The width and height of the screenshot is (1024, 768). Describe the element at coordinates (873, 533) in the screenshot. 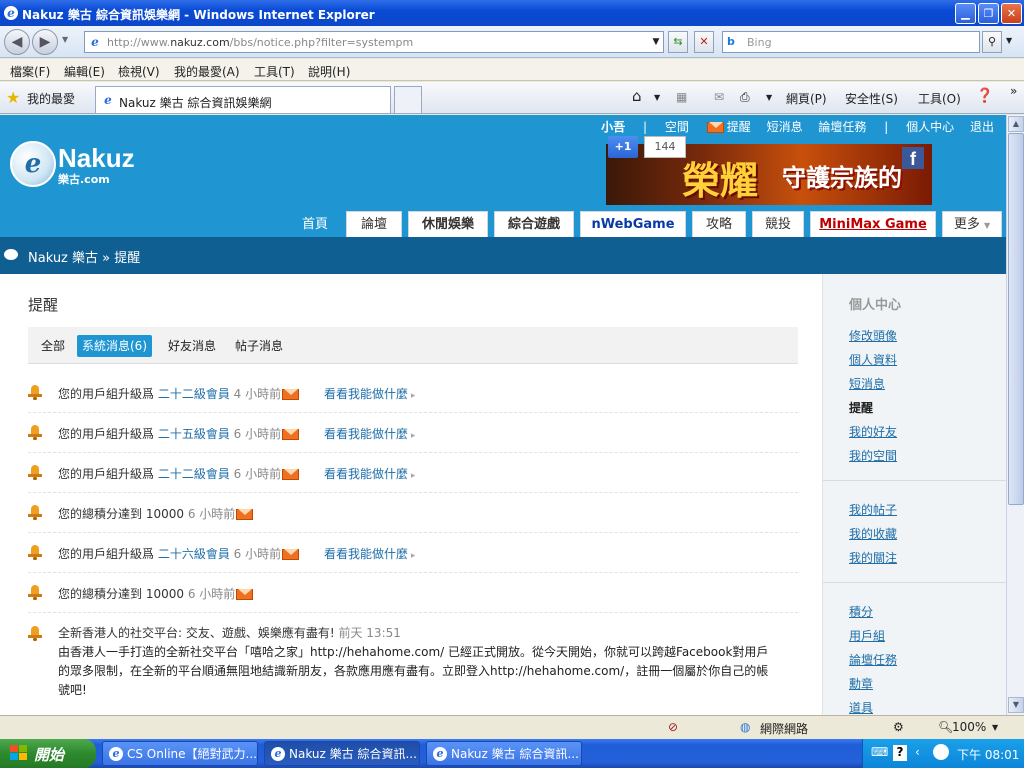

I see `sidebar-link-favorites: 我的收藏` at that location.